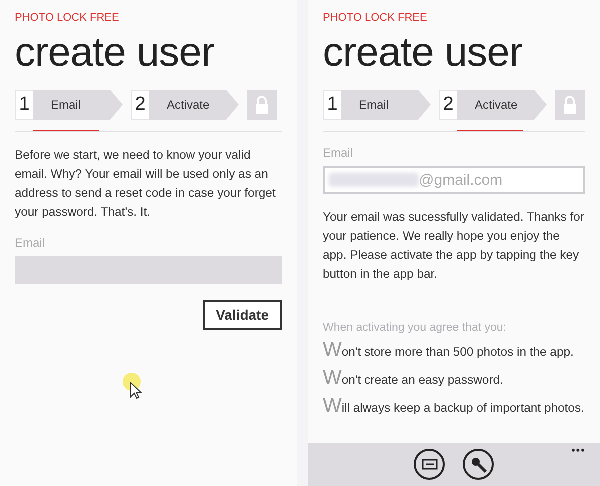  Describe the element at coordinates (578, 451) in the screenshot. I see `more-menu: •••` at that location.